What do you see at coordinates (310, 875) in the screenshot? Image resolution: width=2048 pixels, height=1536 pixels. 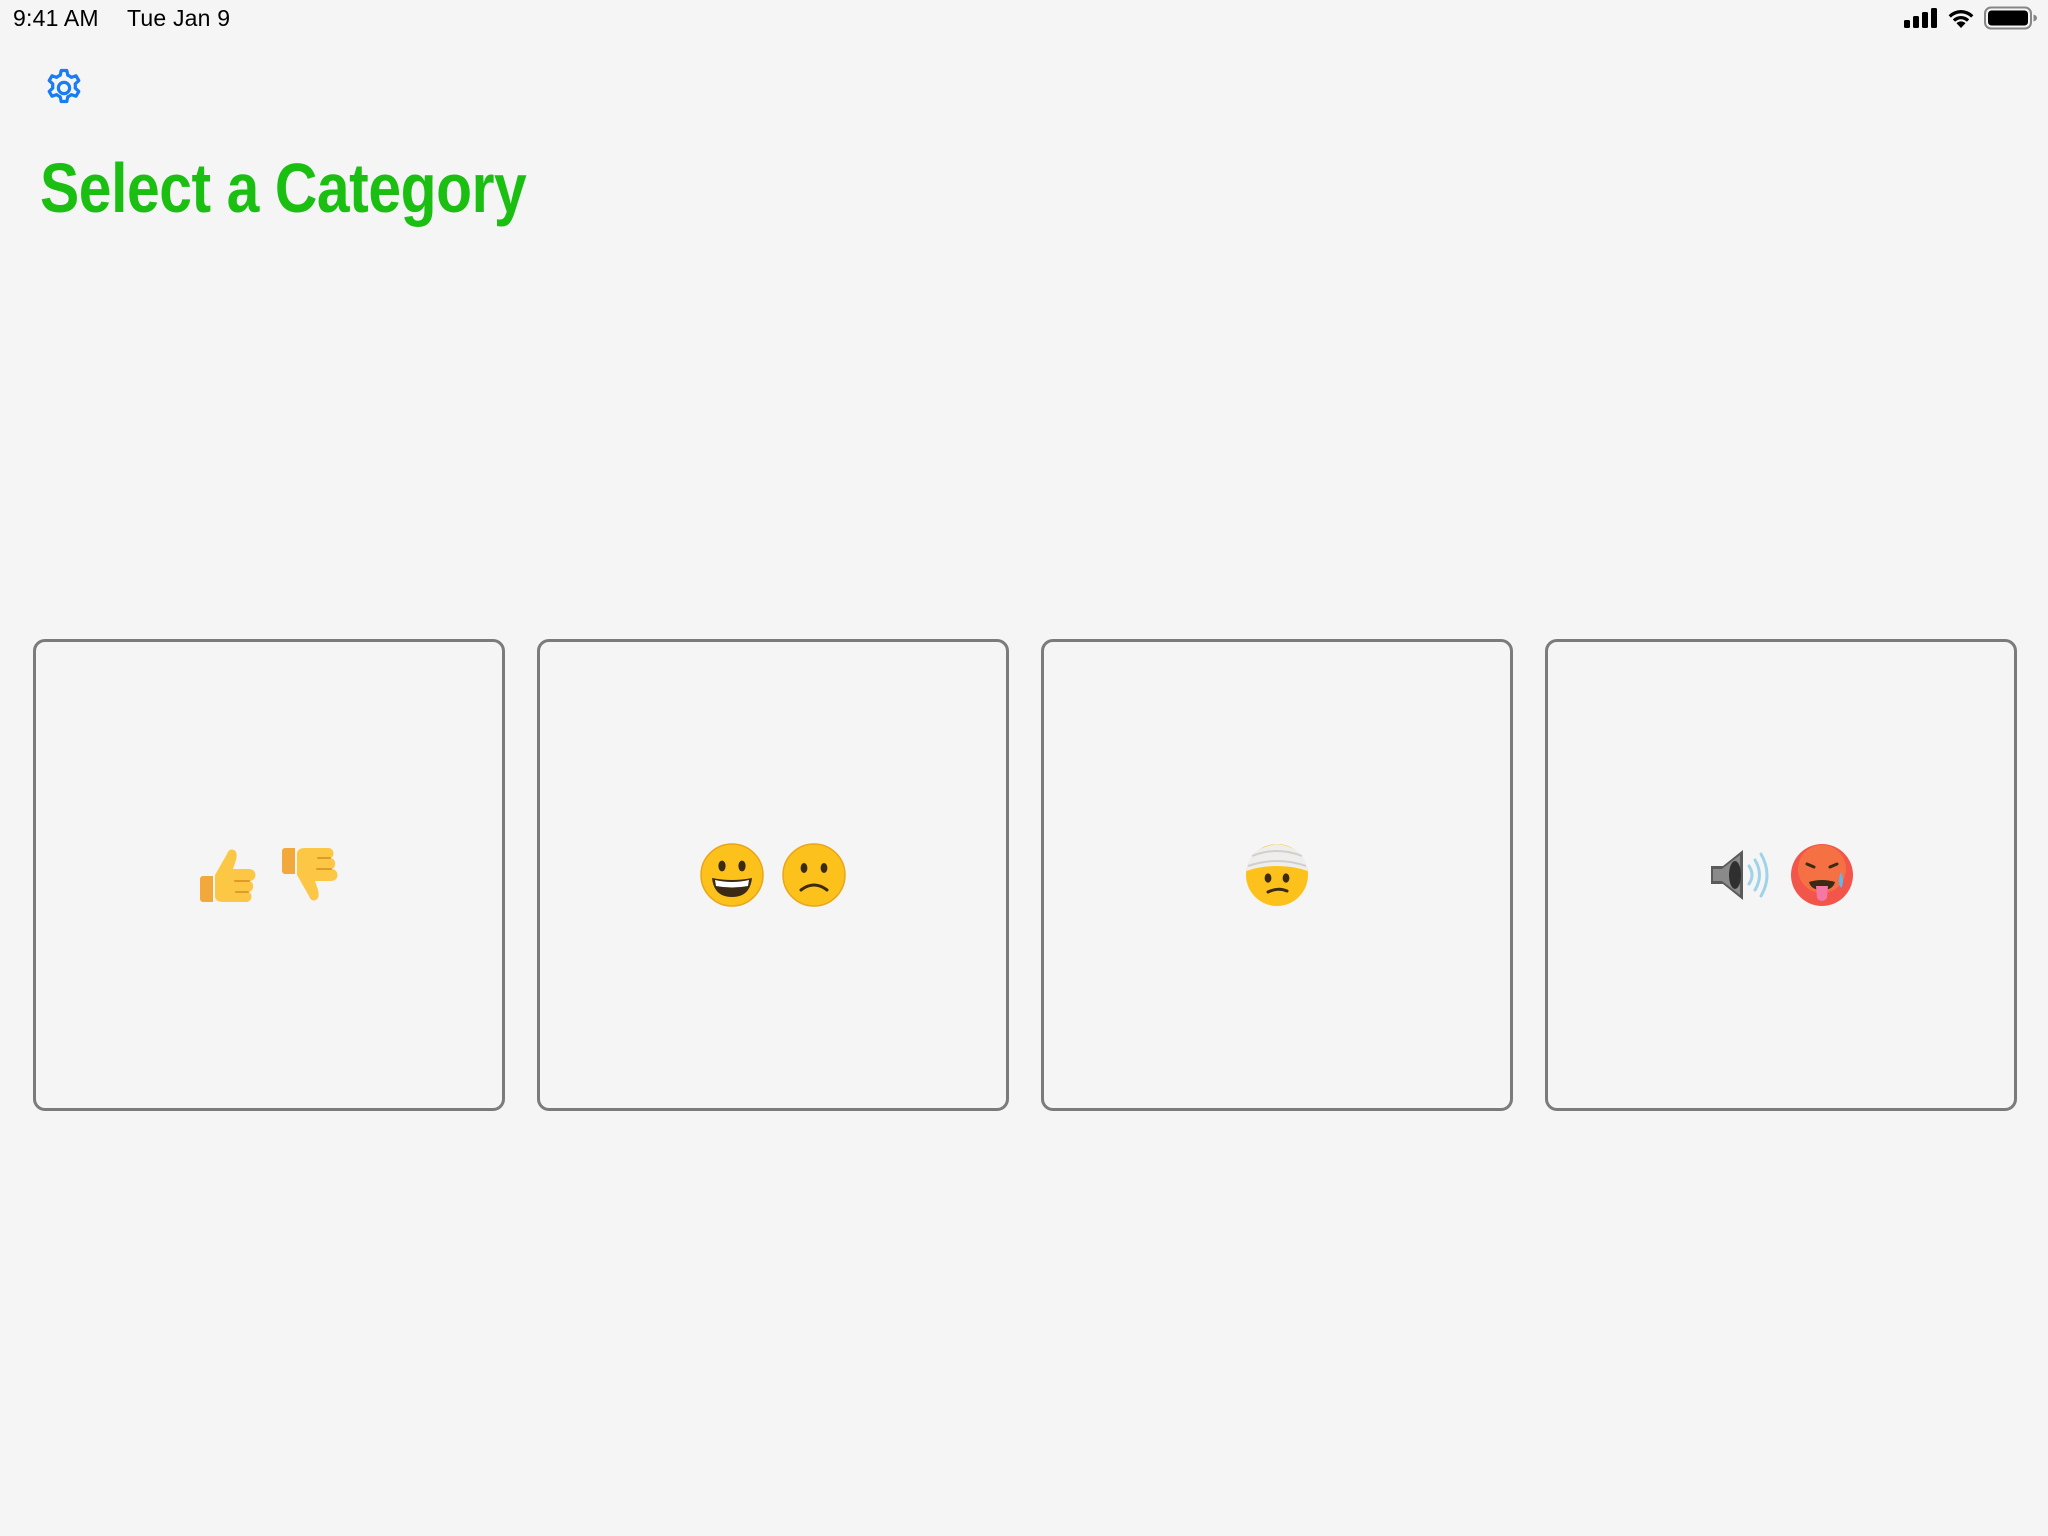 I see `thumbs-down-icon` at bounding box center [310, 875].